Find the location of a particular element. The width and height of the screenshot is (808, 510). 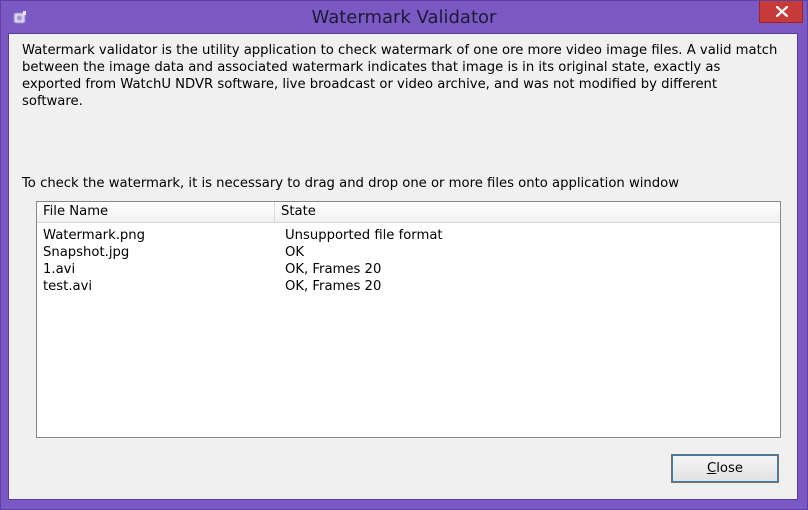

state-cell: Unsupported file format is located at coordinates (364, 235).